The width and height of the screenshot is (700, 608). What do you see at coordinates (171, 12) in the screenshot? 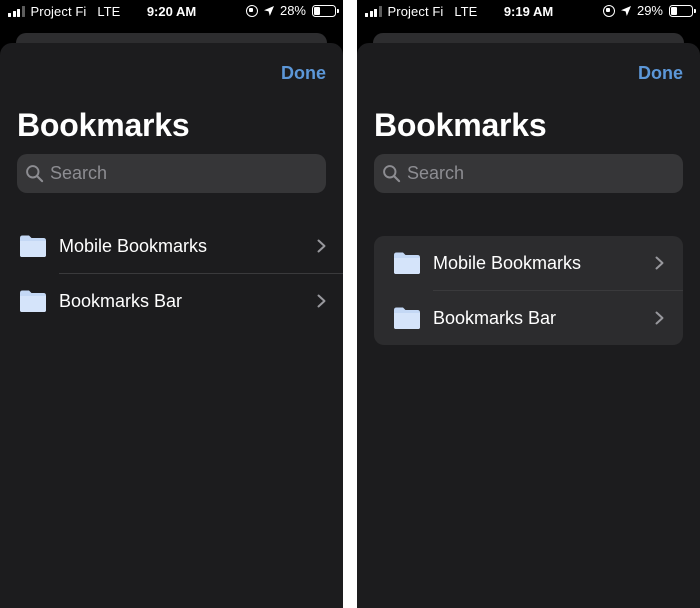
I see `status-bar: Project Fi LTE 9:20 AM 28%` at bounding box center [171, 12].